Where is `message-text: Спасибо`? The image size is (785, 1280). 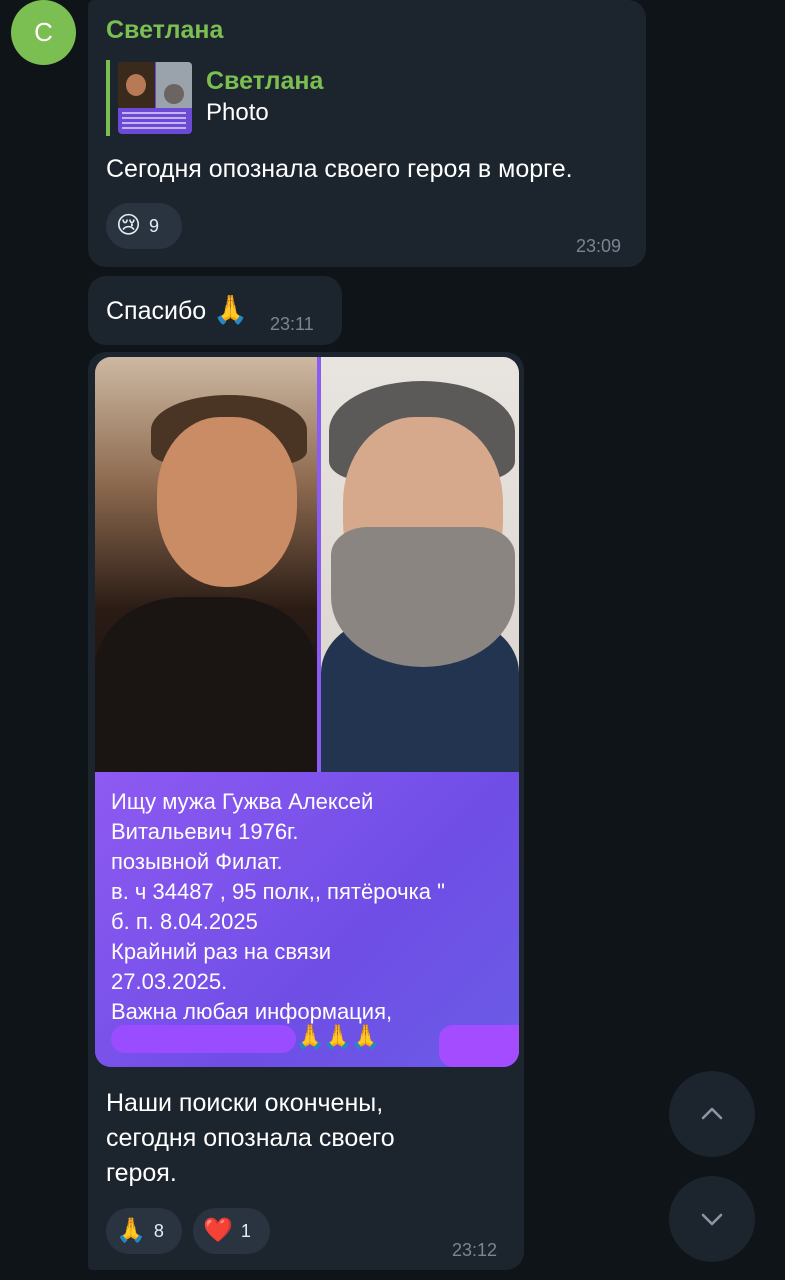
message-text: Спасибо is located at coordinates (156, 311).